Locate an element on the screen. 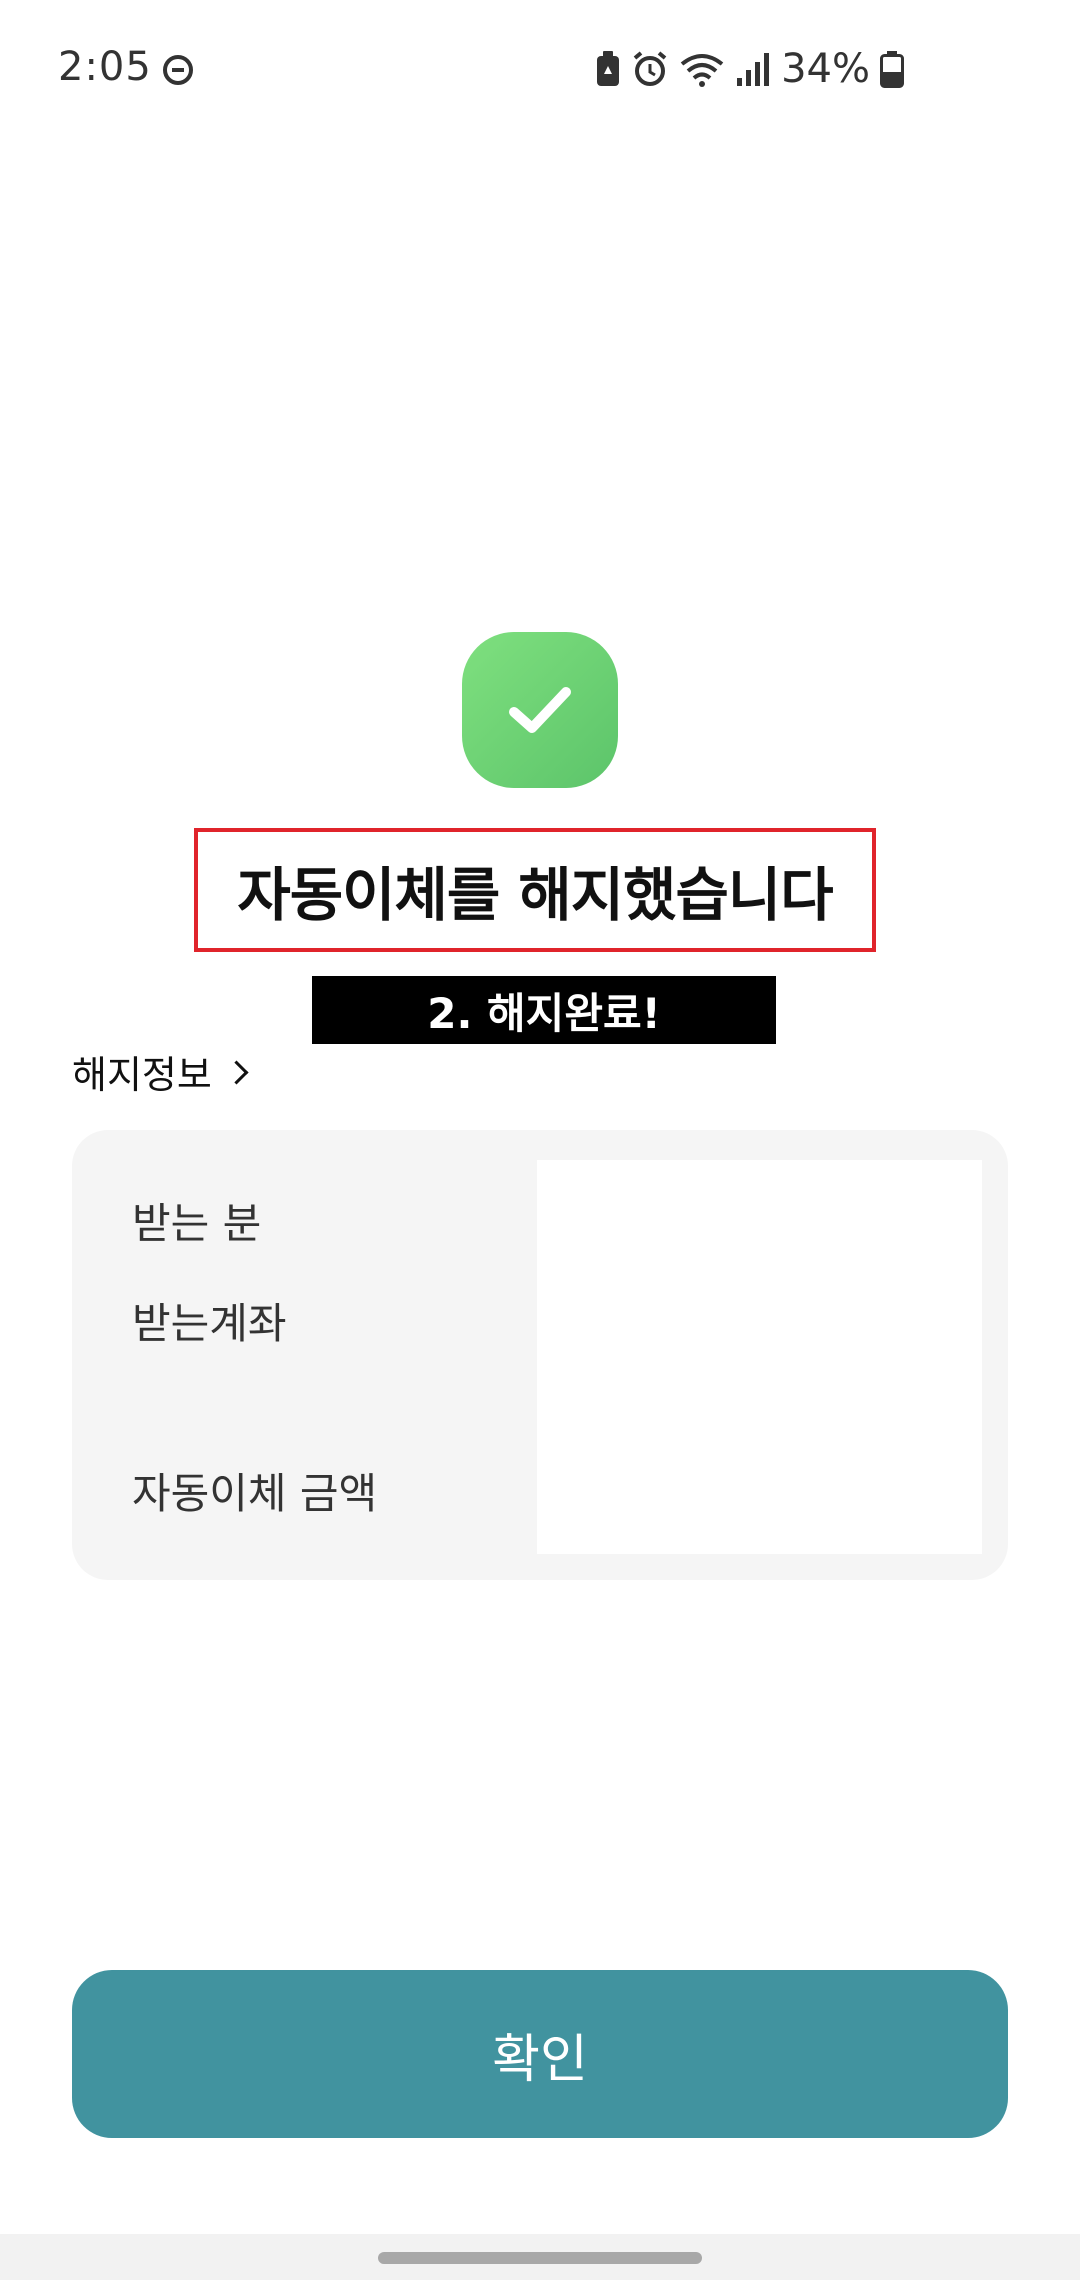 Image resolution: width=1080 pixels, height=2280 pixels. wifi-icon is located at coordinates (702, 70).